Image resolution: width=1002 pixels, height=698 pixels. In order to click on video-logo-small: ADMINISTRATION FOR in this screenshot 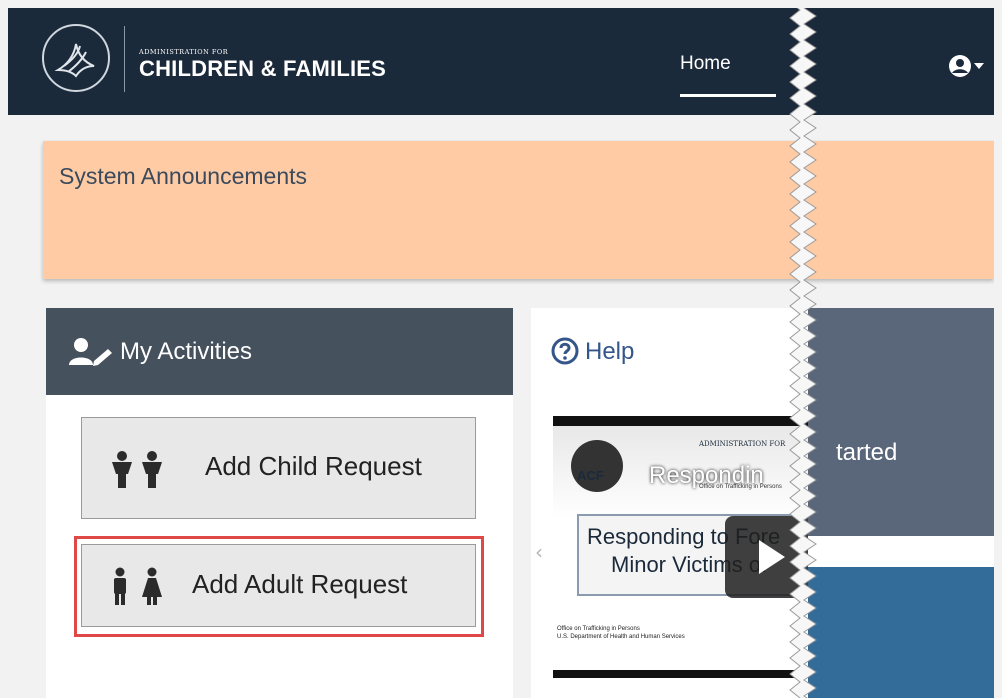, I will do `click(742, 444)`.